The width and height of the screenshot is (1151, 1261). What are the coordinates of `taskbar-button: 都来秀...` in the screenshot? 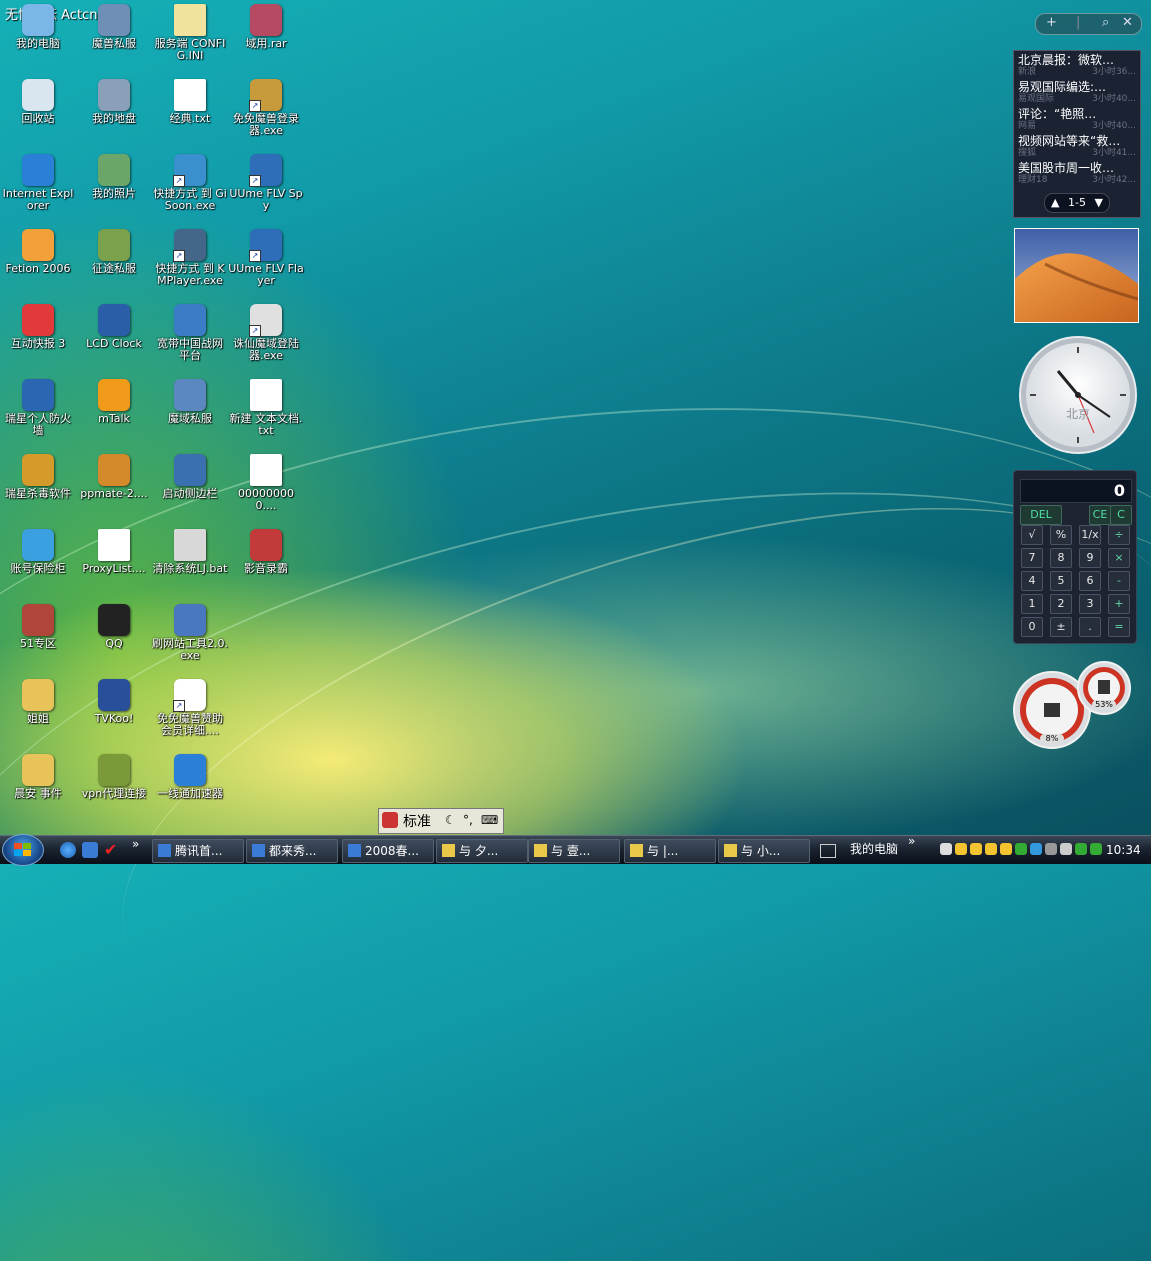 It's located at (292, 851).